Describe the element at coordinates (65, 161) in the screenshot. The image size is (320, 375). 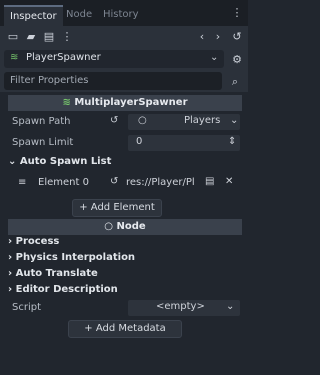
I see `auto-spawn-list-label: Auto Spawn List` at that location.